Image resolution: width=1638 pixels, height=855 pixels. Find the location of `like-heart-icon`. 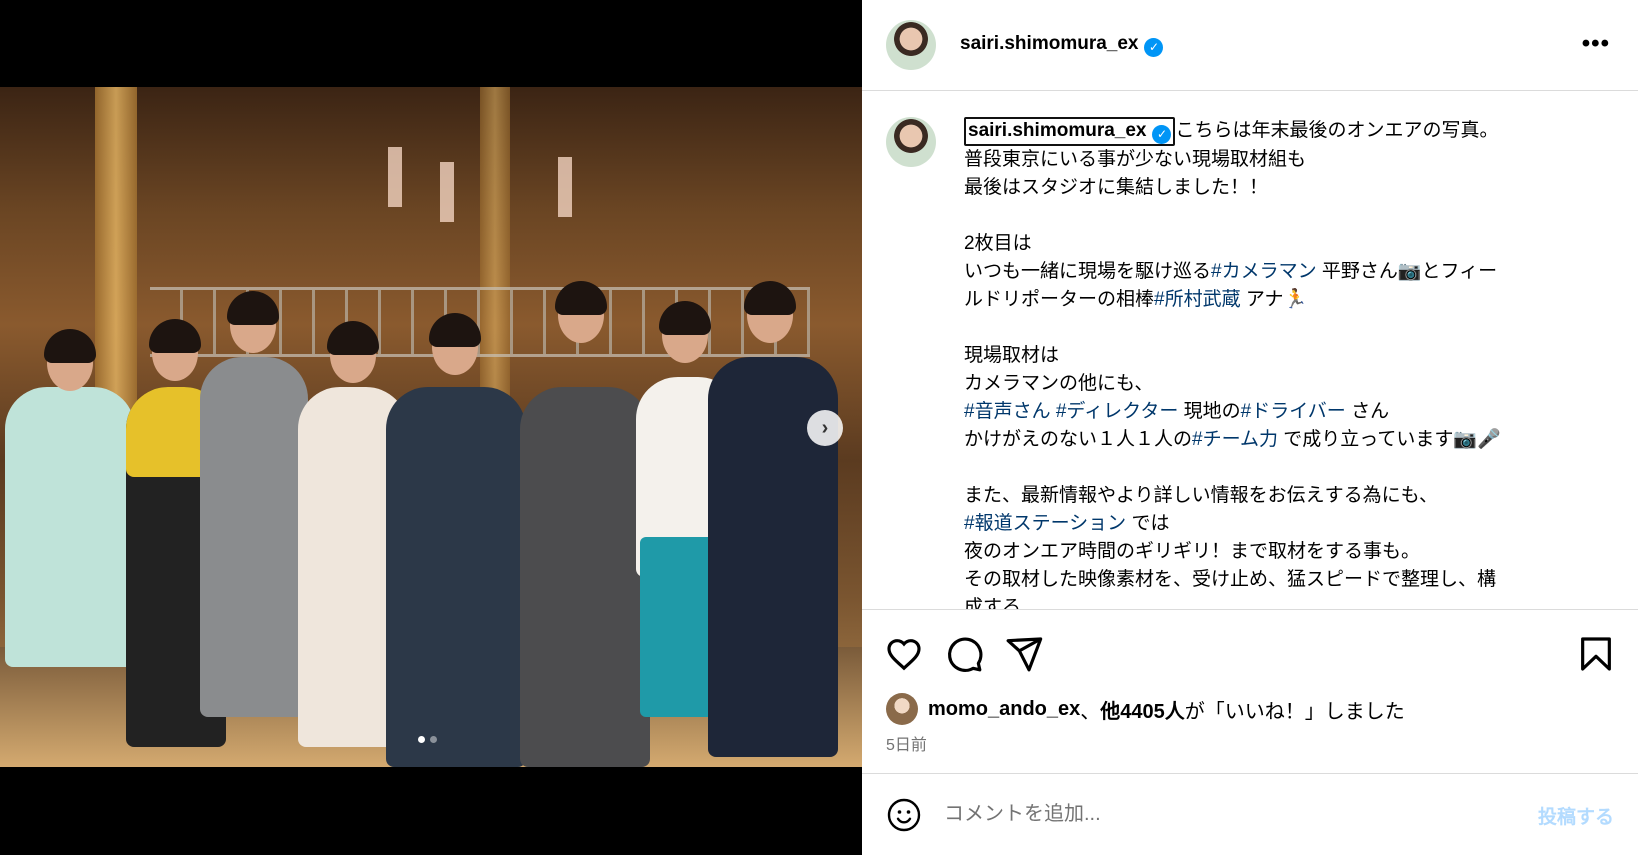

like-heart-icon is located at coordinates (904, 654).